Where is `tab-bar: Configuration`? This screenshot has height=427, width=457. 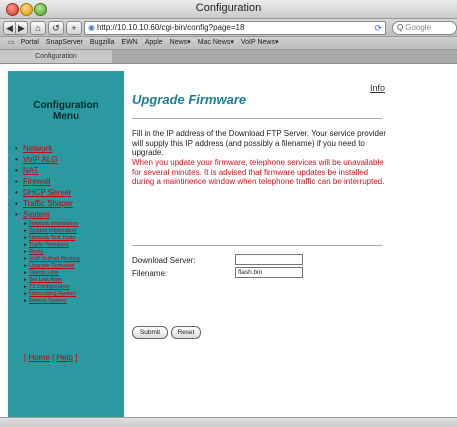
tab-bar: Configuration is located at coordinates (228, 57).